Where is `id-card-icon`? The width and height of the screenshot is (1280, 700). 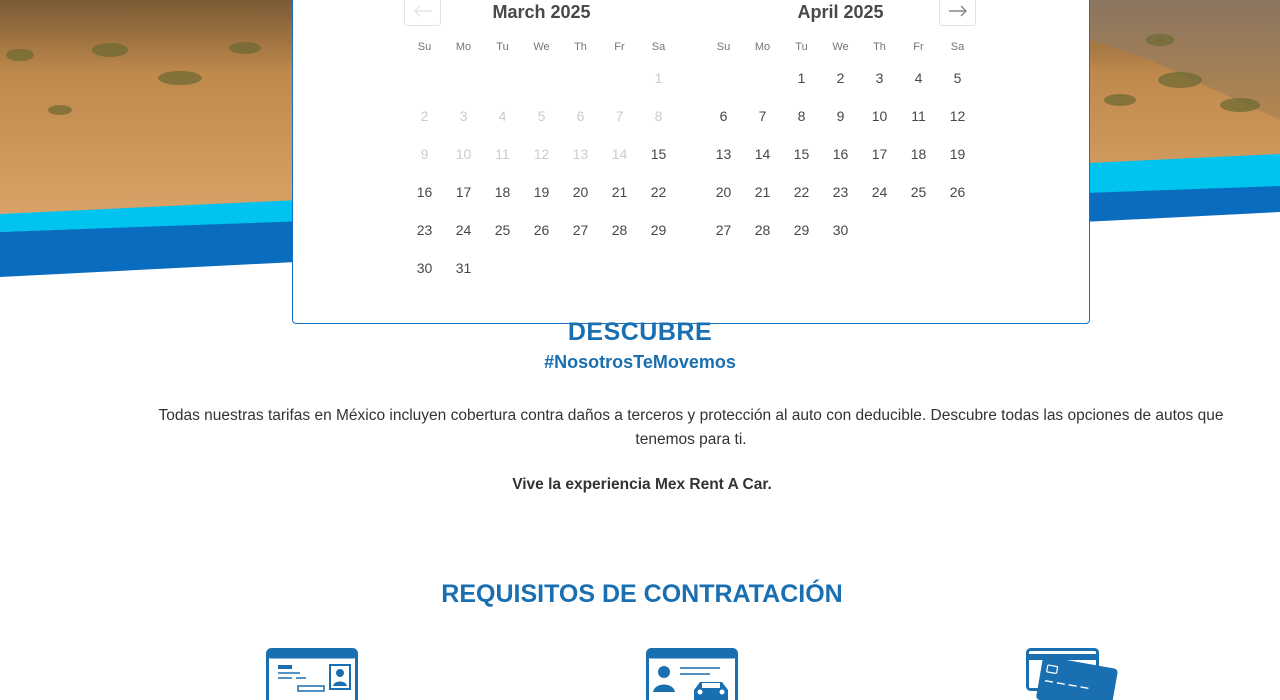 id-card-icon is located at coordinates (312, 674).